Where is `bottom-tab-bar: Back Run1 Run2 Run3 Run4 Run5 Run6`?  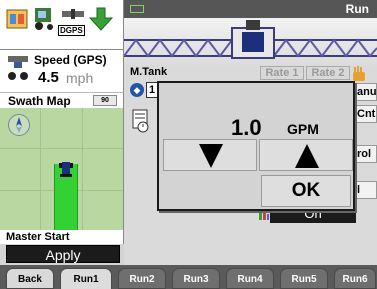
bottom-tab-bar: Back Run1 Run2 Run3 Run4 Run5 Run6 is located at coordinates (188, 277).